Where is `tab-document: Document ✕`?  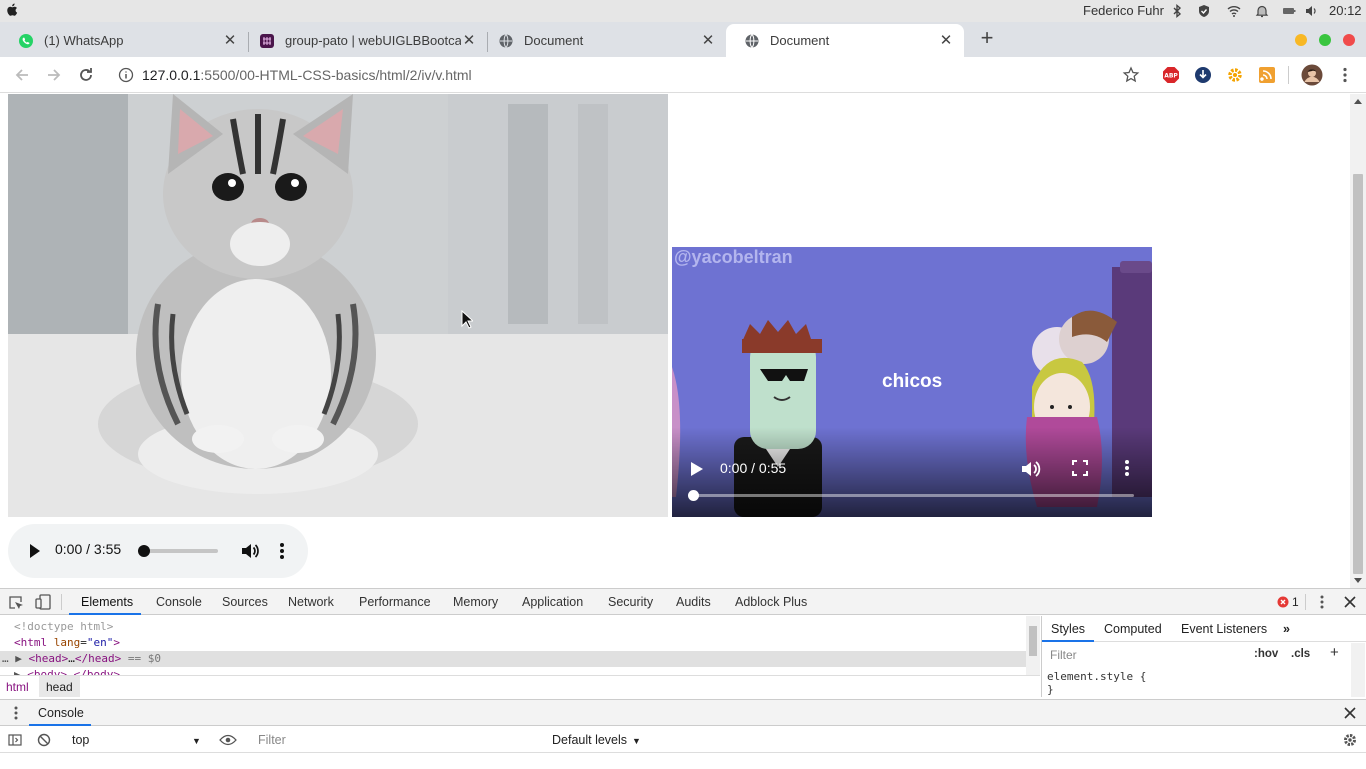 tab-document: Document ✕ is located at coordinates (603, 40).